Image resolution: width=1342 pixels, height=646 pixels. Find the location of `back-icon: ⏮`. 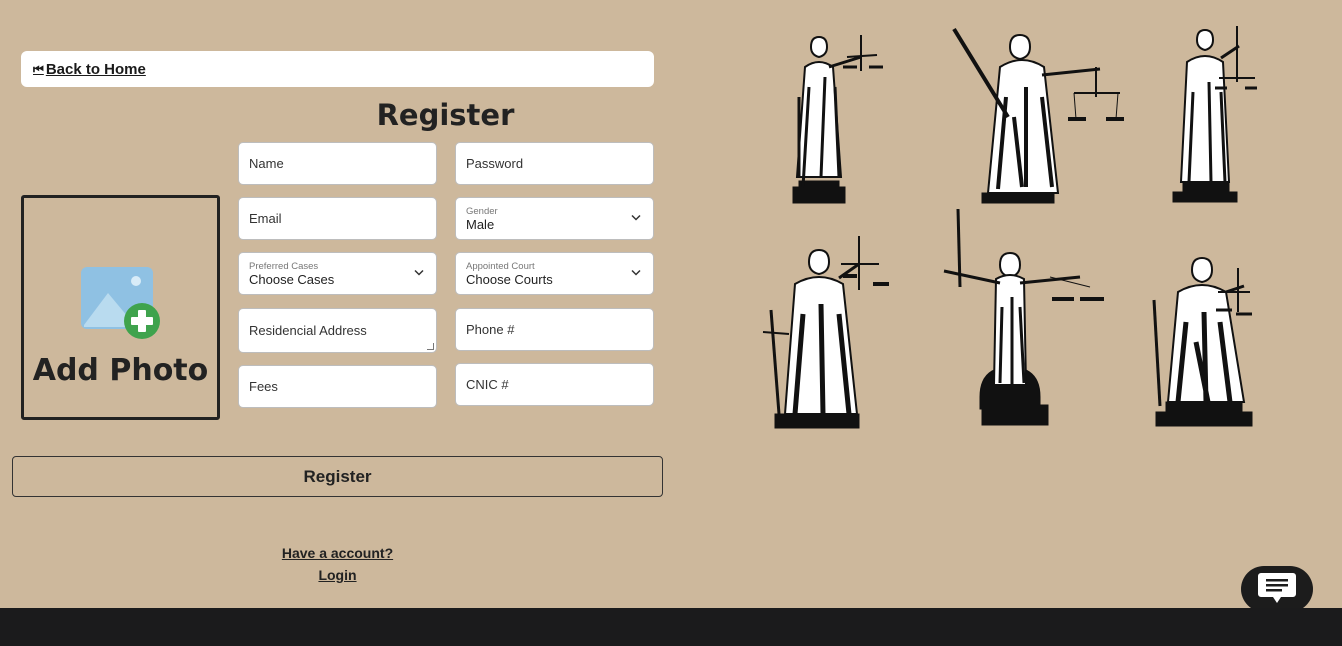

back-icon: ⏮ is located at coordinates (38, 68).